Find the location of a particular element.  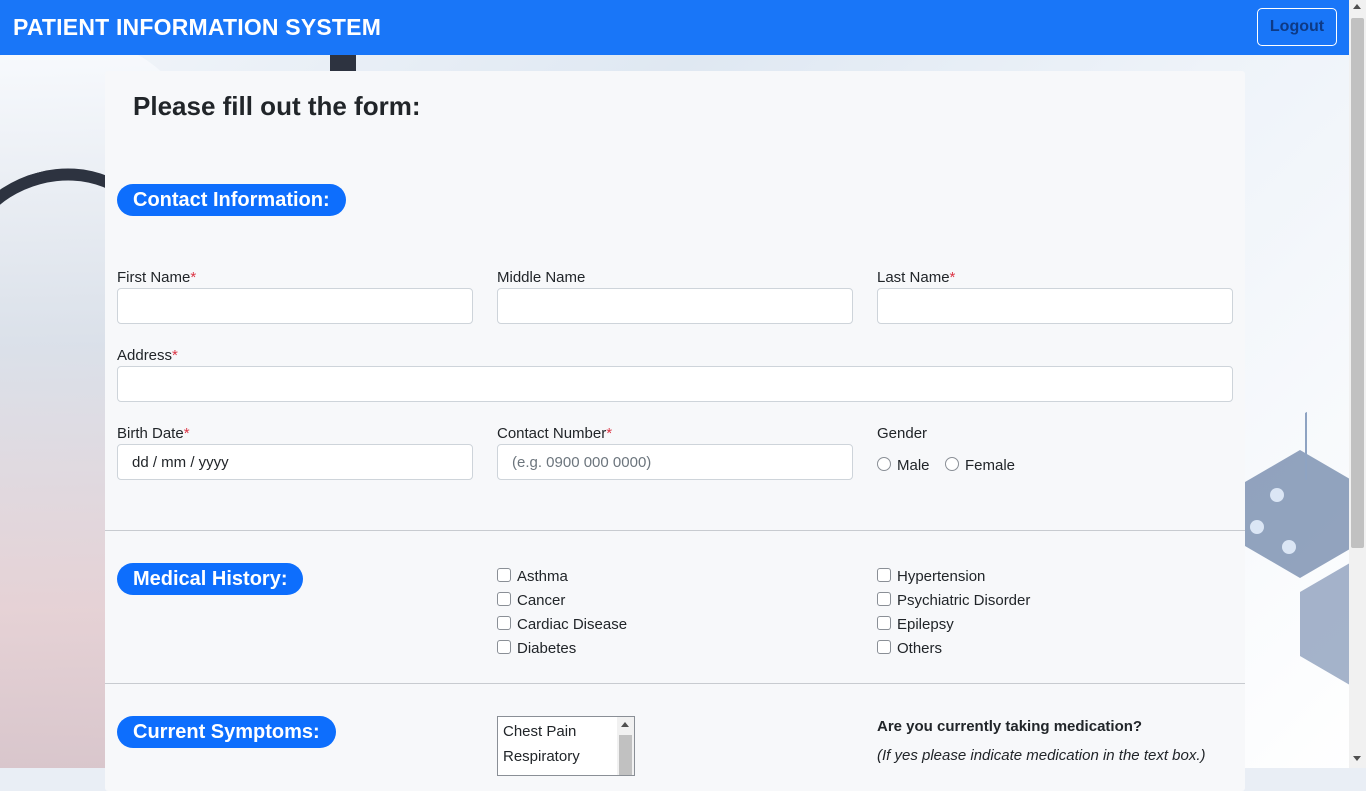

epilepsy-checkbox is located at coordinates (884, 623).